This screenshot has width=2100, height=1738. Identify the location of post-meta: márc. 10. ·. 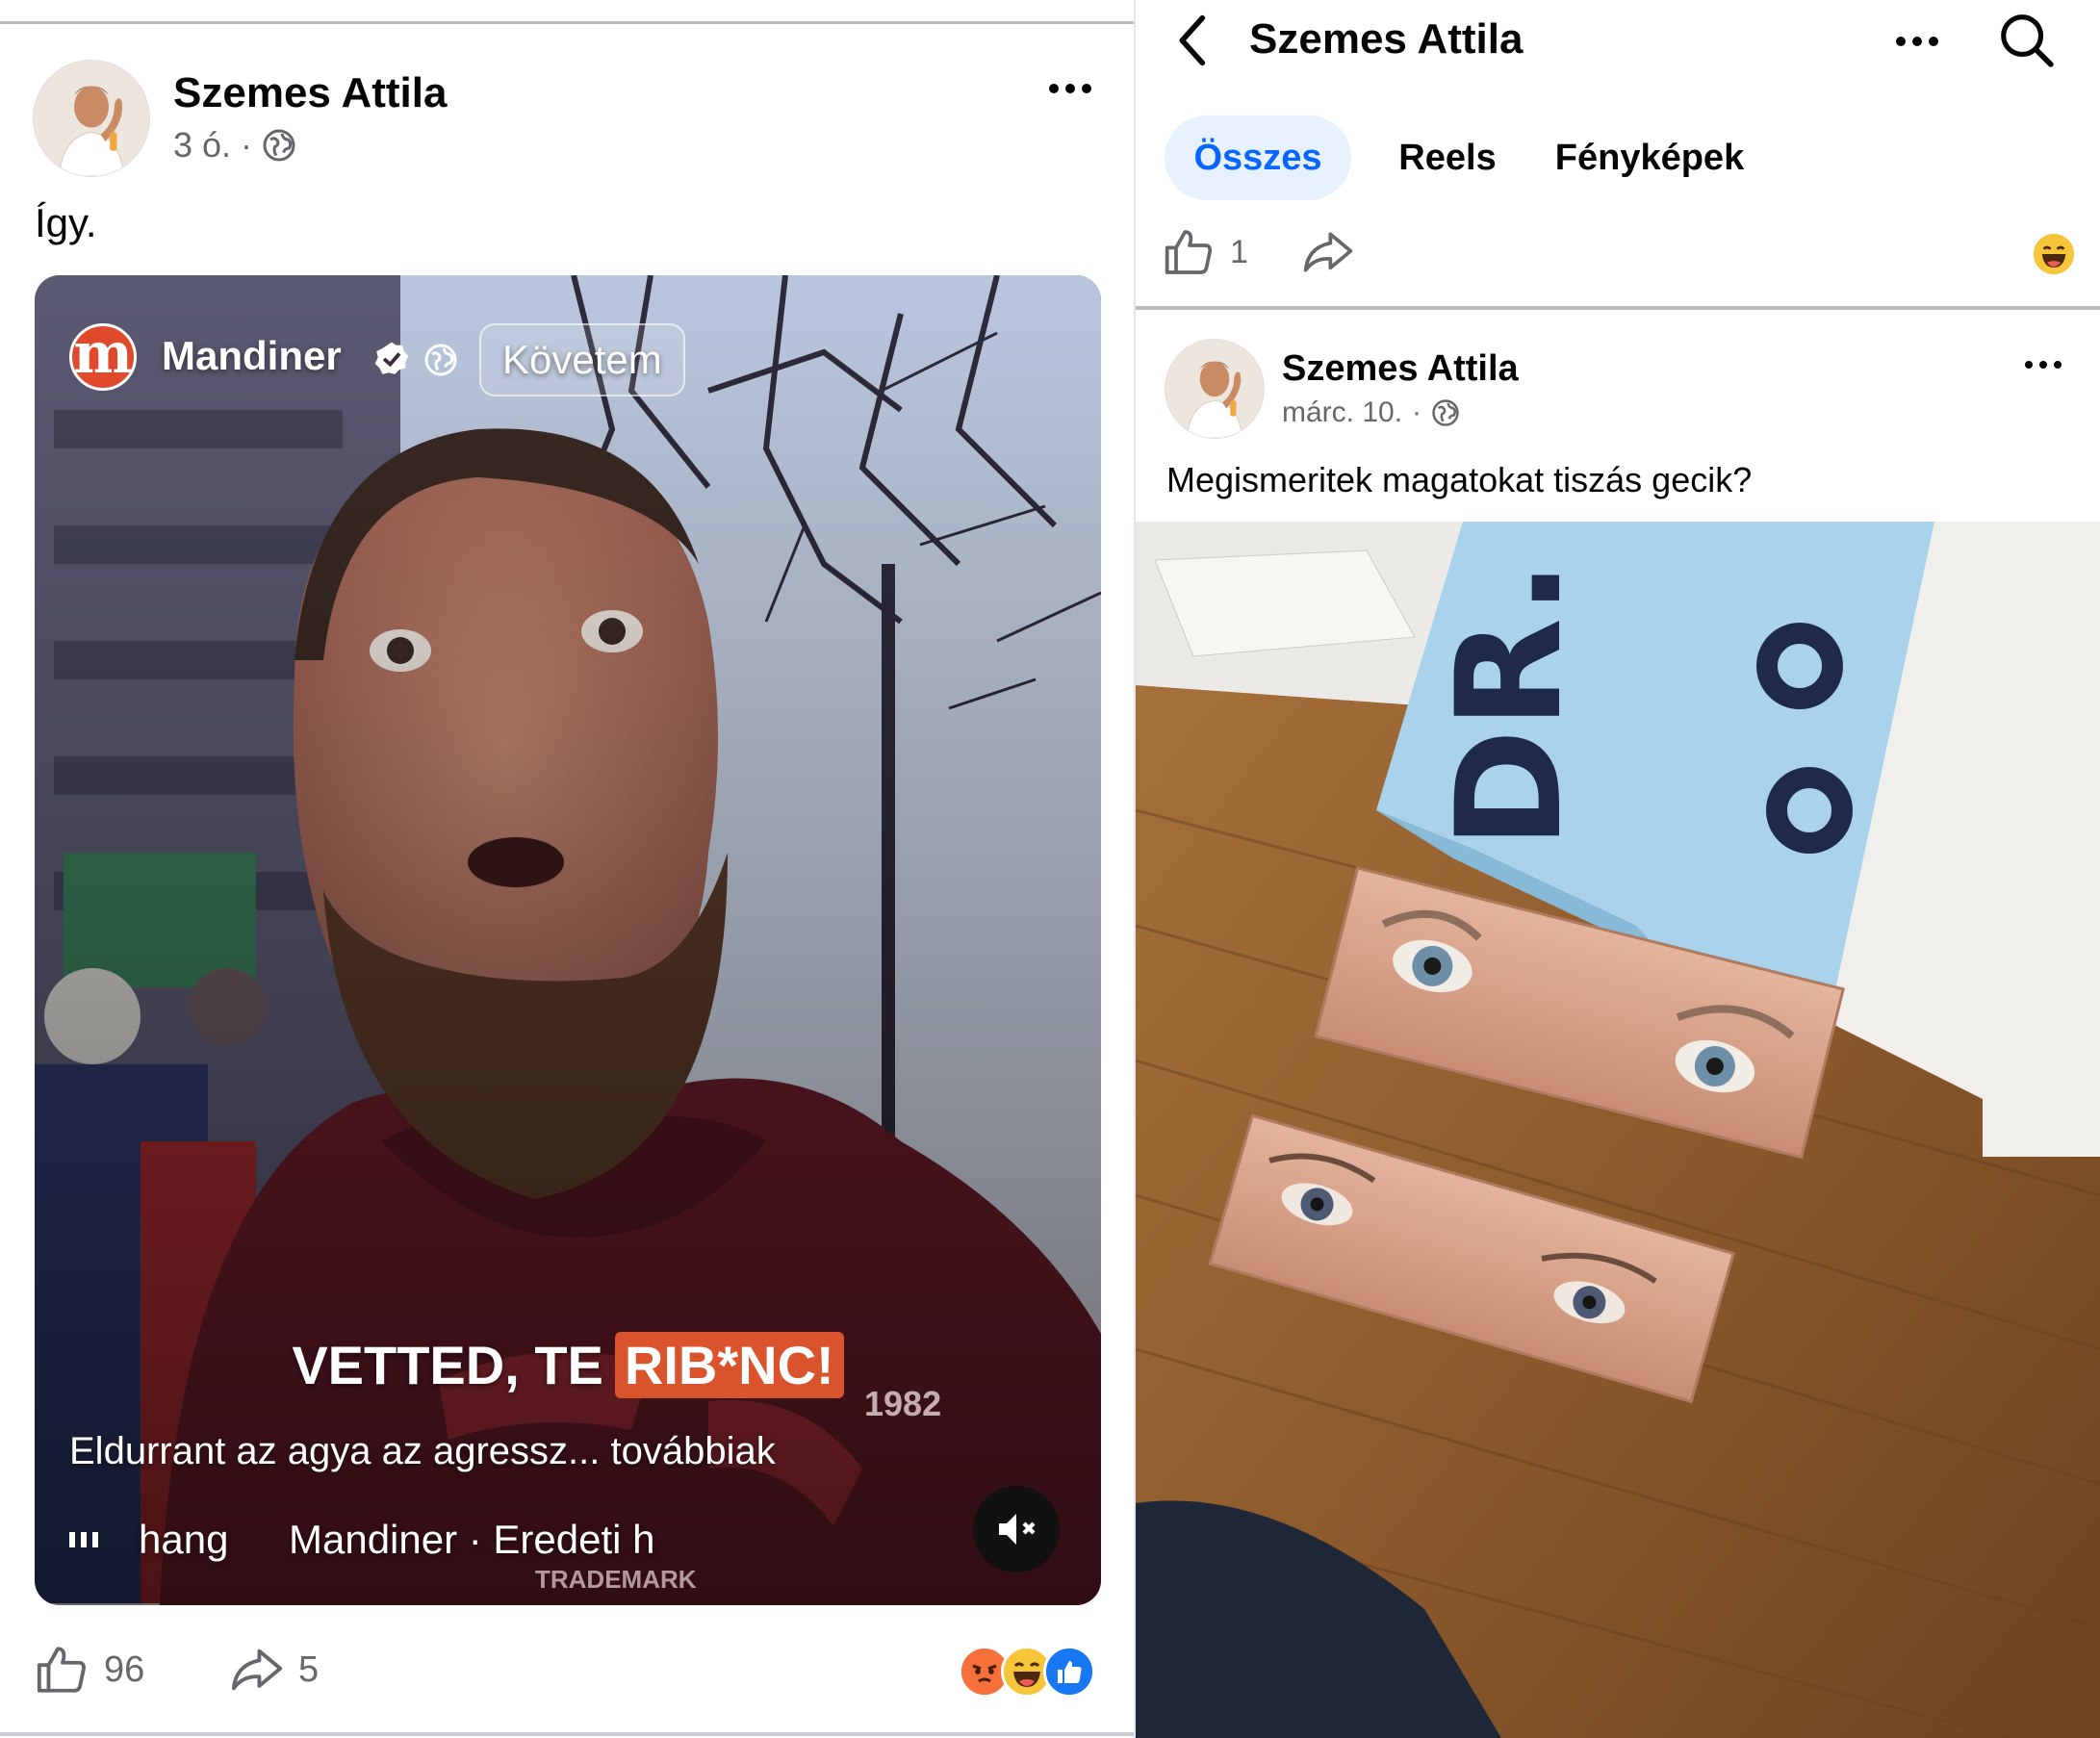
(1371, 412).